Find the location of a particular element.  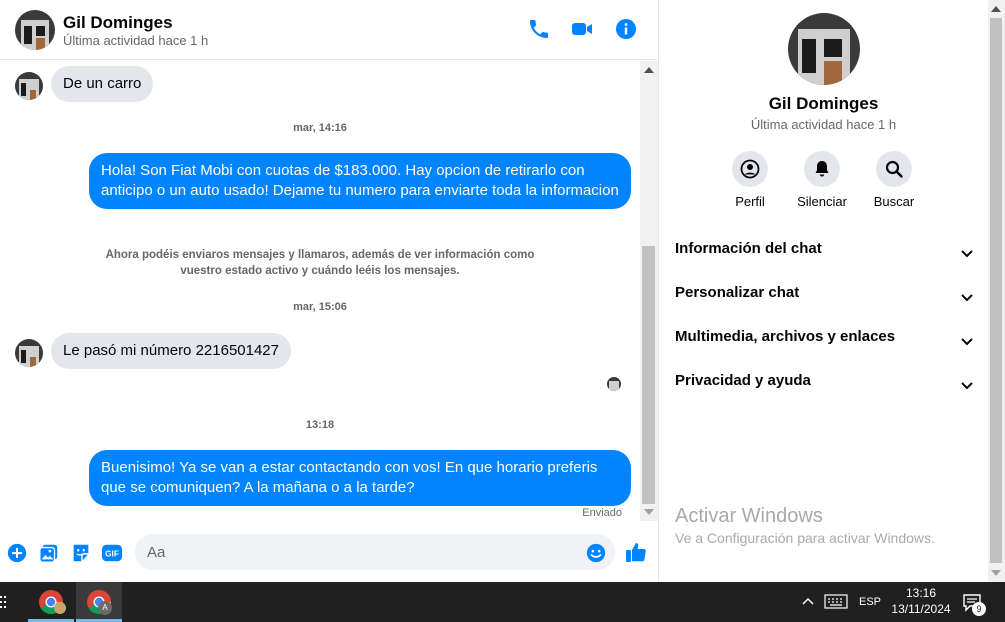

windows-taskbar: A ESP 13:16 13/11/2024 9 is located at coordinates (502, 602).